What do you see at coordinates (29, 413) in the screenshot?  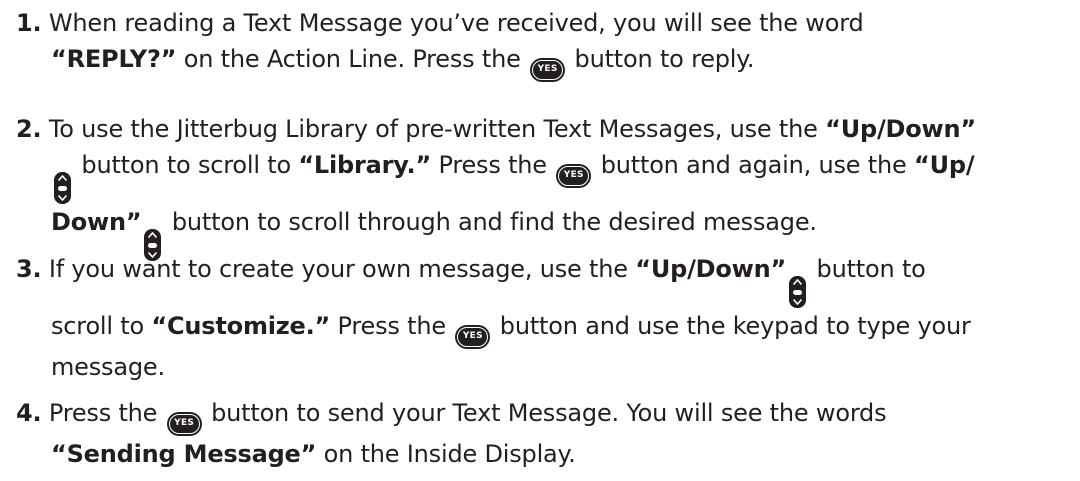 I see `step-number: 4.` at bounding box center [29, 413].